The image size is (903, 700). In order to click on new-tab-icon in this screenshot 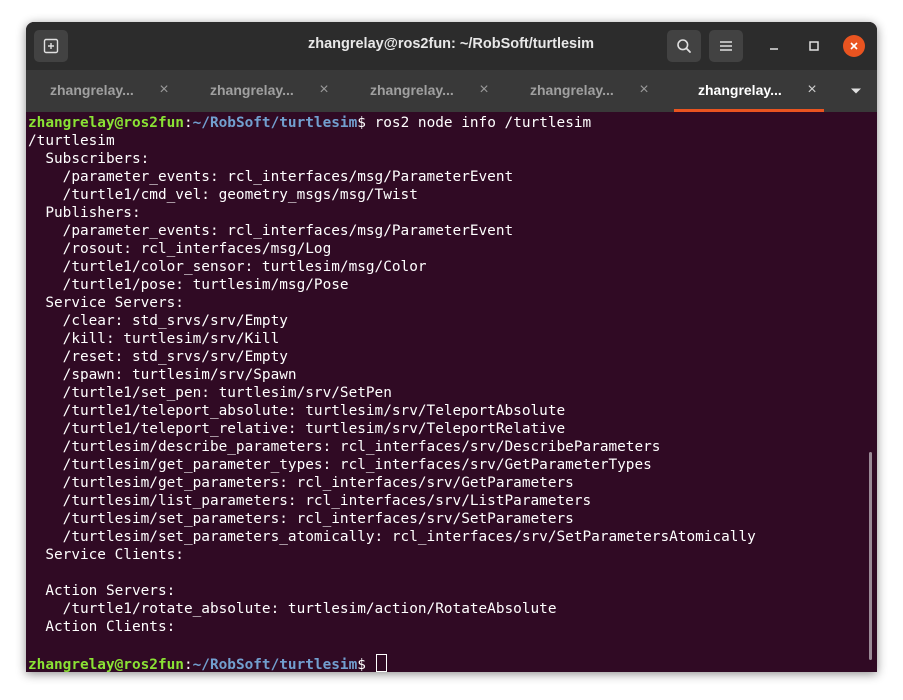, I will do `click(51, 46)`.